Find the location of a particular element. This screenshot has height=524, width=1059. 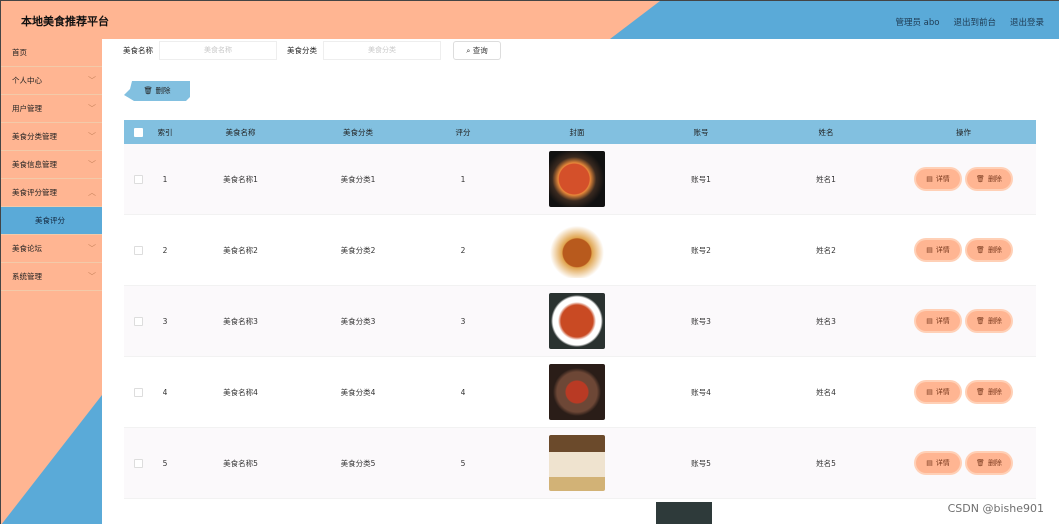

table-header: 索引 美食名称 美食分类 评分 封面 账号 姓名 操作 is located at coordinates (580, 132).